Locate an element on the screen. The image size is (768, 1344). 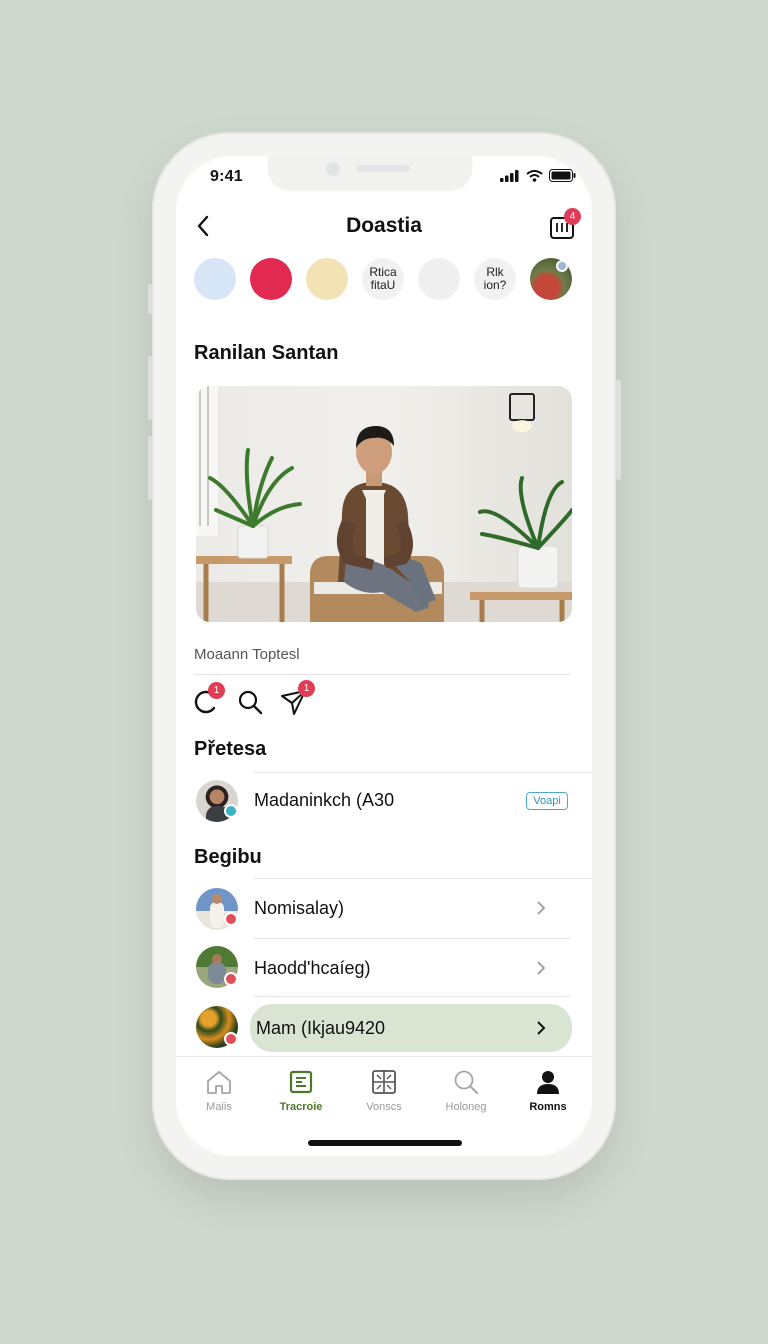
grid-icon is located at coordinates (384, 1082).